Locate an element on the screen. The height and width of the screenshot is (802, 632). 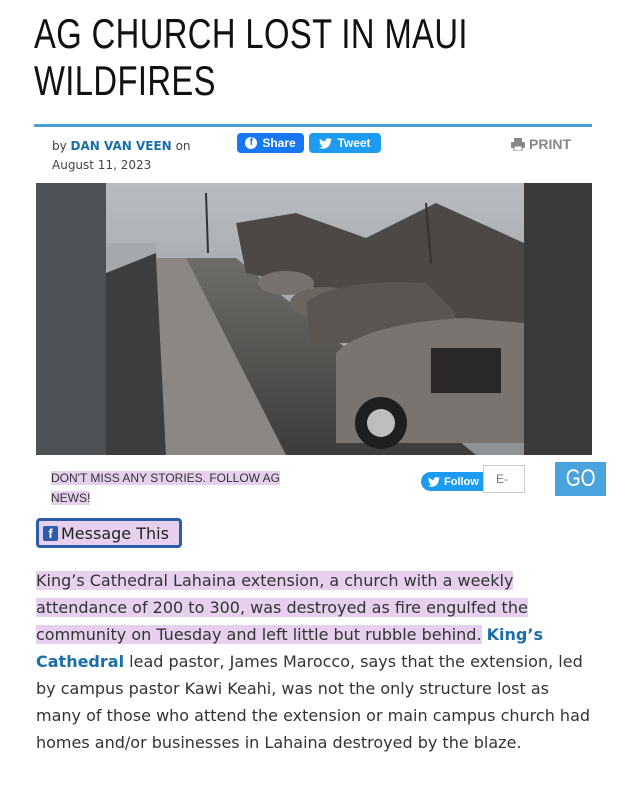
tweet-button: Tweet is located at coordinates (345, 143).